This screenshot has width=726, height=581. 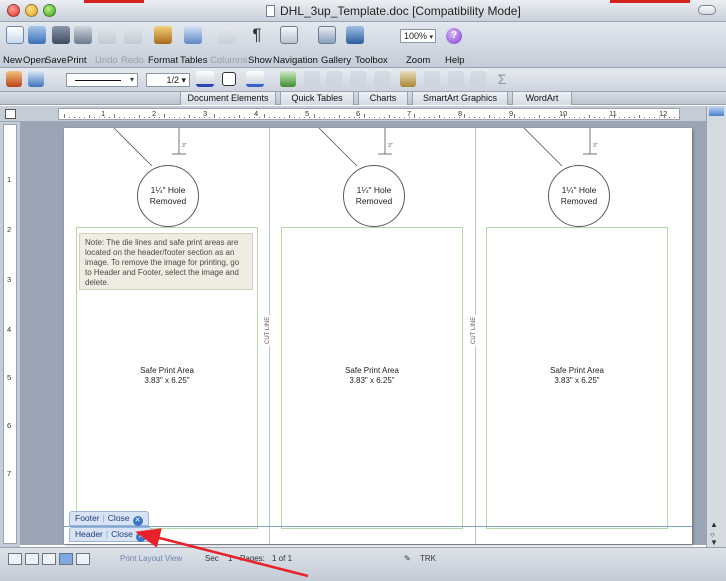 What do you see at coordinates (205, 79) in the screenshot?
I see `line-color-icon` at bounding box center [205, 79].